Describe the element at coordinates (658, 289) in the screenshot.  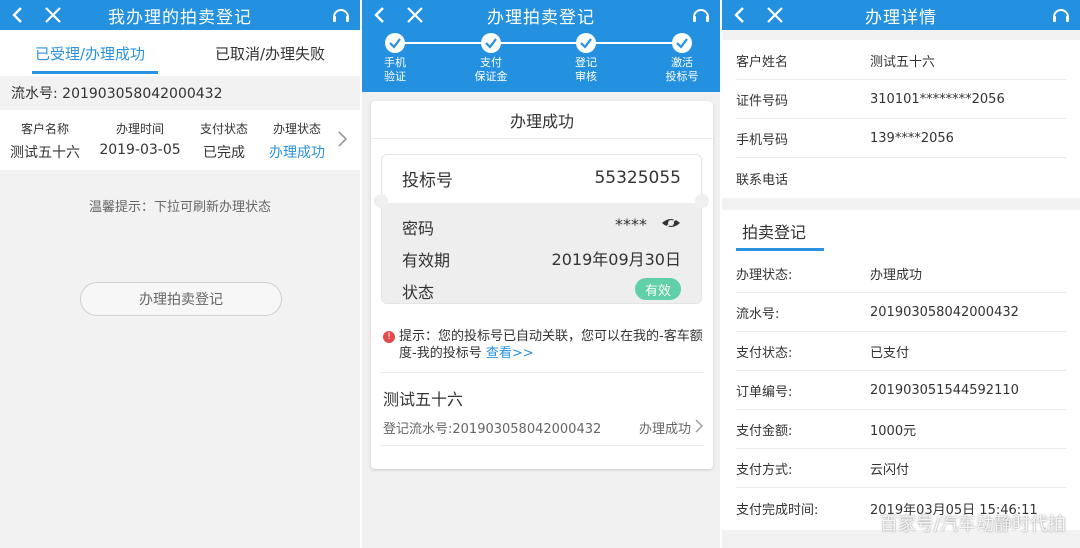
I see `status-badge: 有效` at that location.